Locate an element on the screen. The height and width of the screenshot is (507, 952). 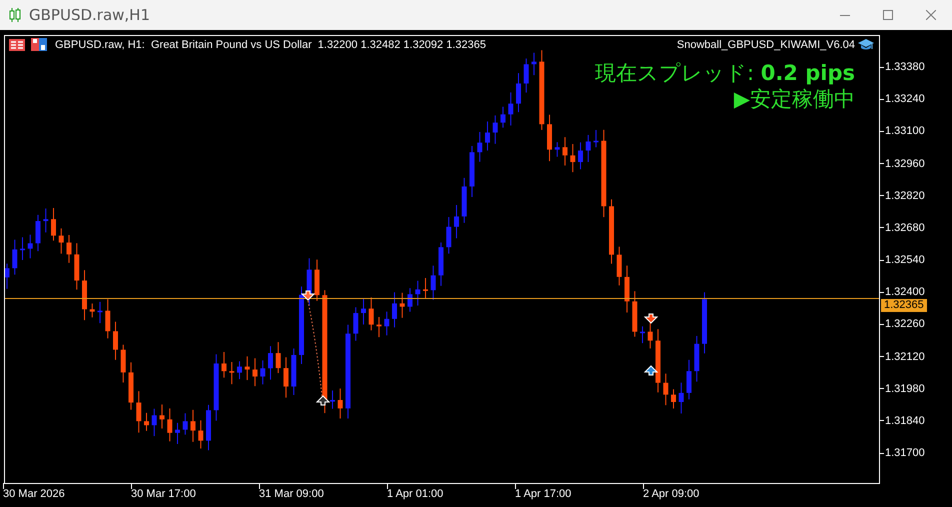
maximize-icon is located at coordinates (887, 15).